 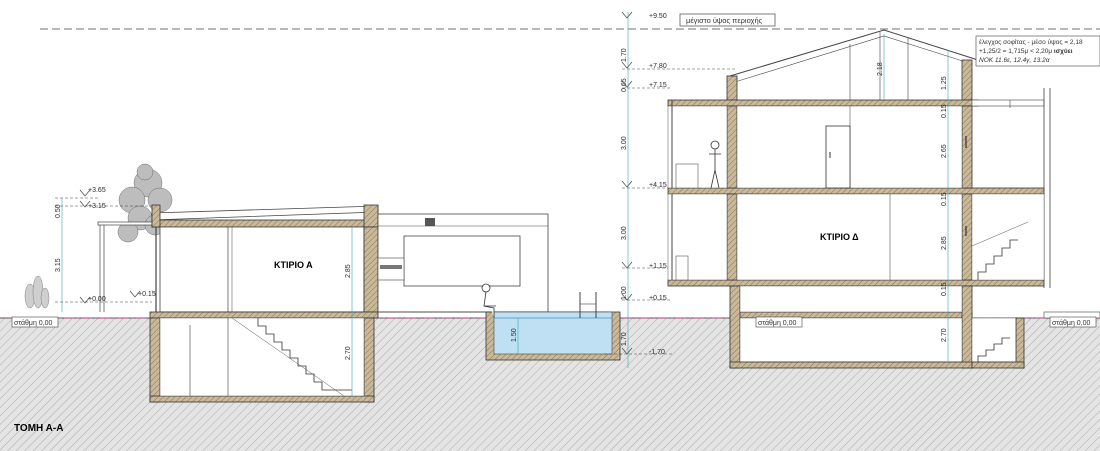 I want to click on dim-285-right: 2.85, so click(x=944, y=243).